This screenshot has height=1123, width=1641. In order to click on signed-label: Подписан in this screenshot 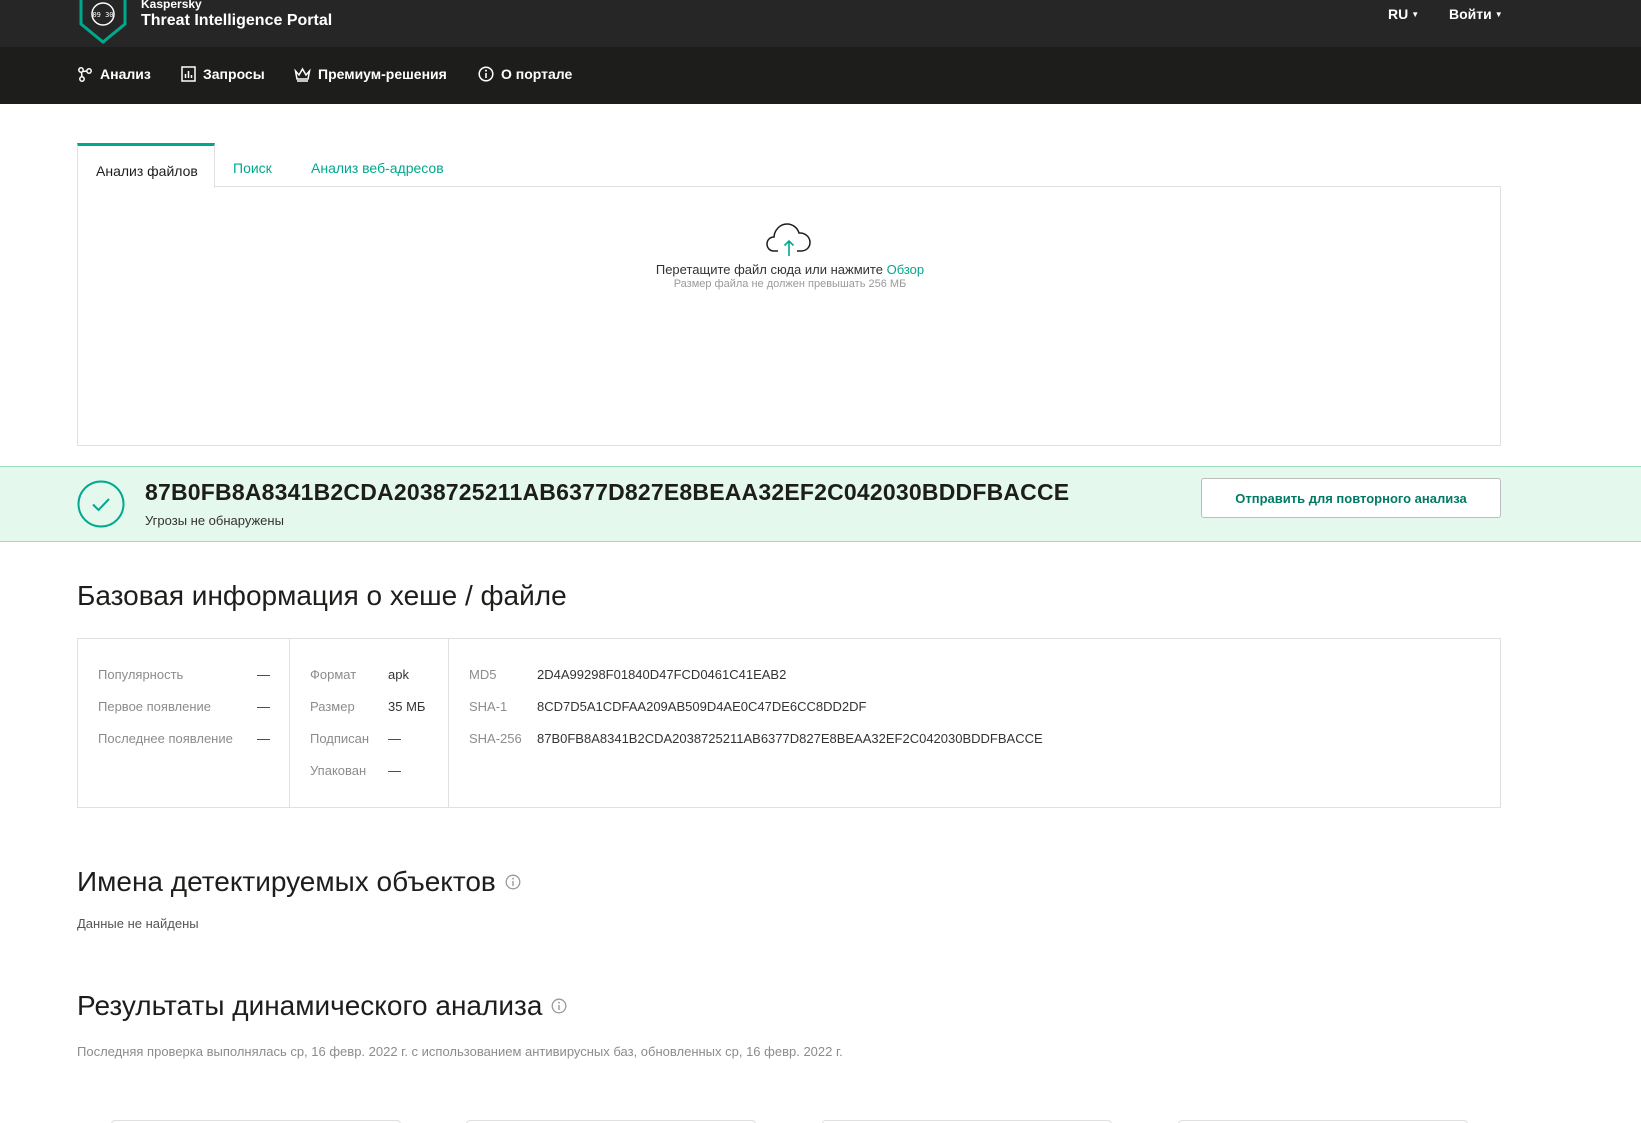, I will do `click(340, 738)`.